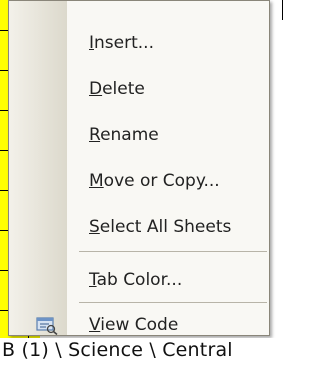 Image resolution: width=320 pixels, height=366 pixels. I want to click on menu-item-label: View Code, so click(134, 325).